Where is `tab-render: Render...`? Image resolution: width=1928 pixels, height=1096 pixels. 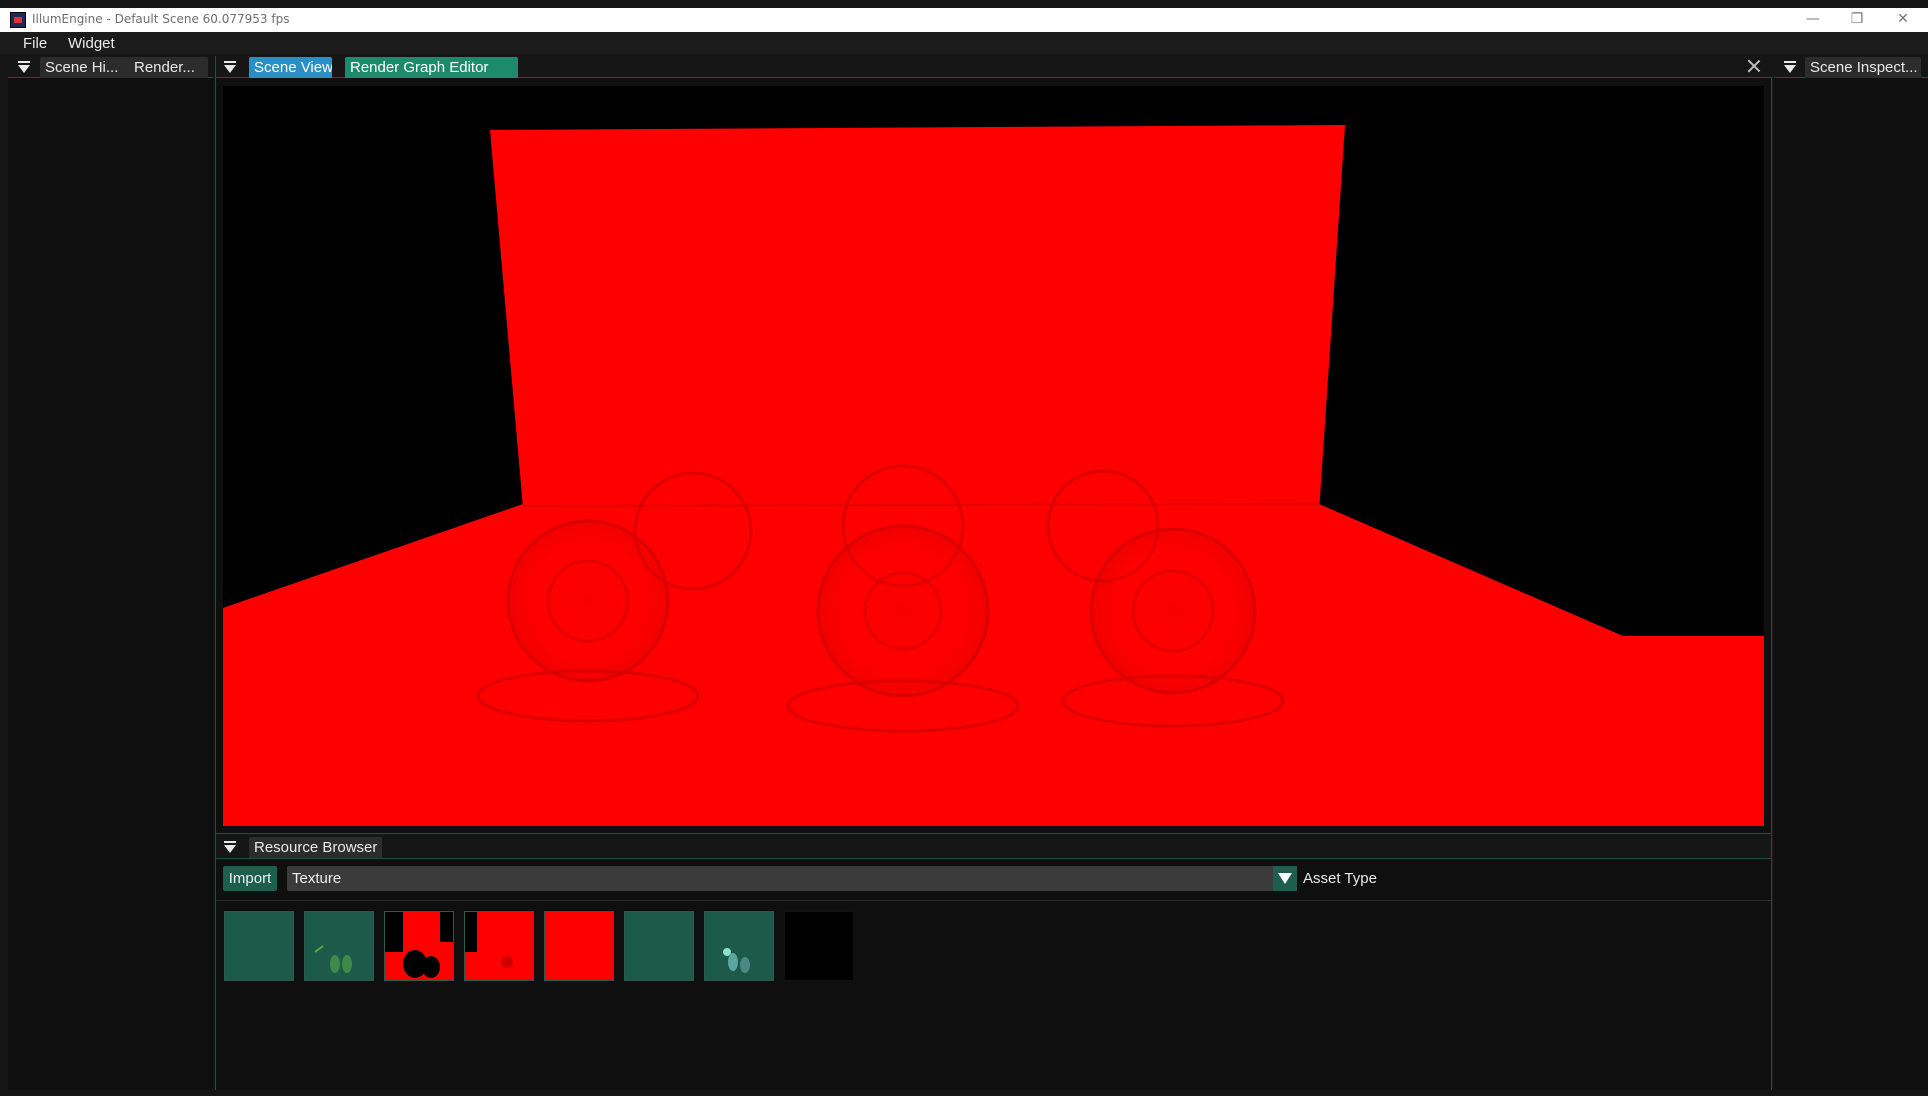 tab-render: Render... is located at coordinates (168, 67).